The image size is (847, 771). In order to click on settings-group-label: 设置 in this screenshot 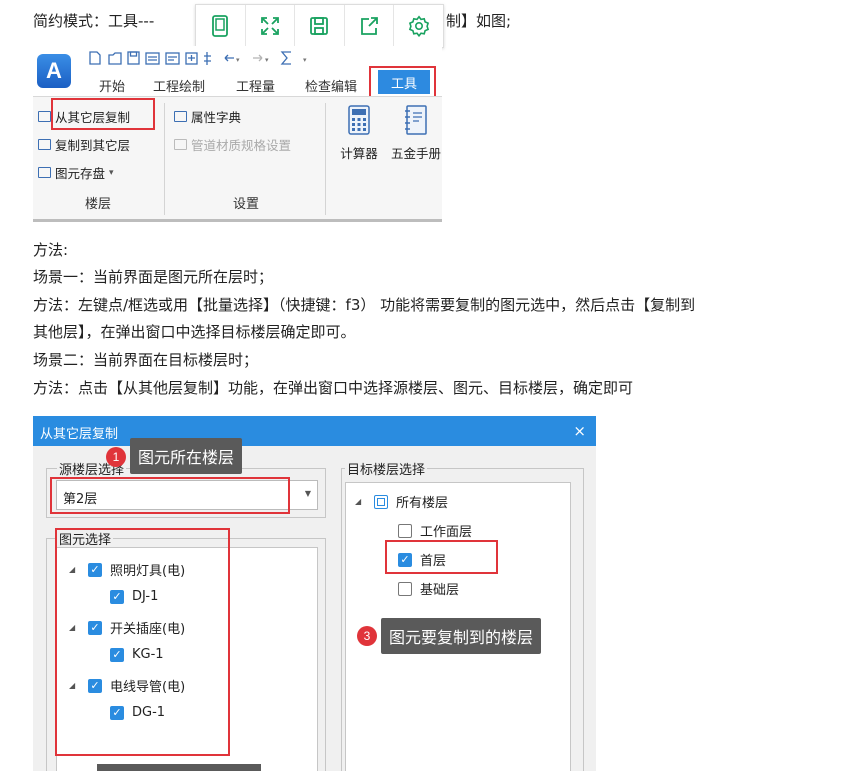, I will do `click(246, 204)`.